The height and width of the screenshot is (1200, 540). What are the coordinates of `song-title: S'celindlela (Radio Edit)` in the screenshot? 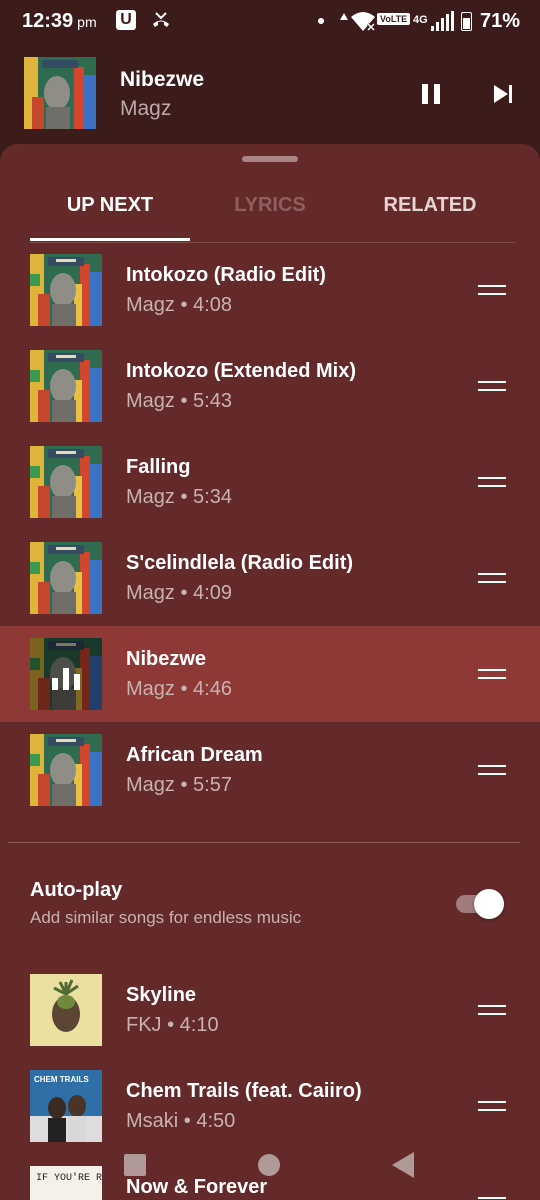 It's located at (240, 563).